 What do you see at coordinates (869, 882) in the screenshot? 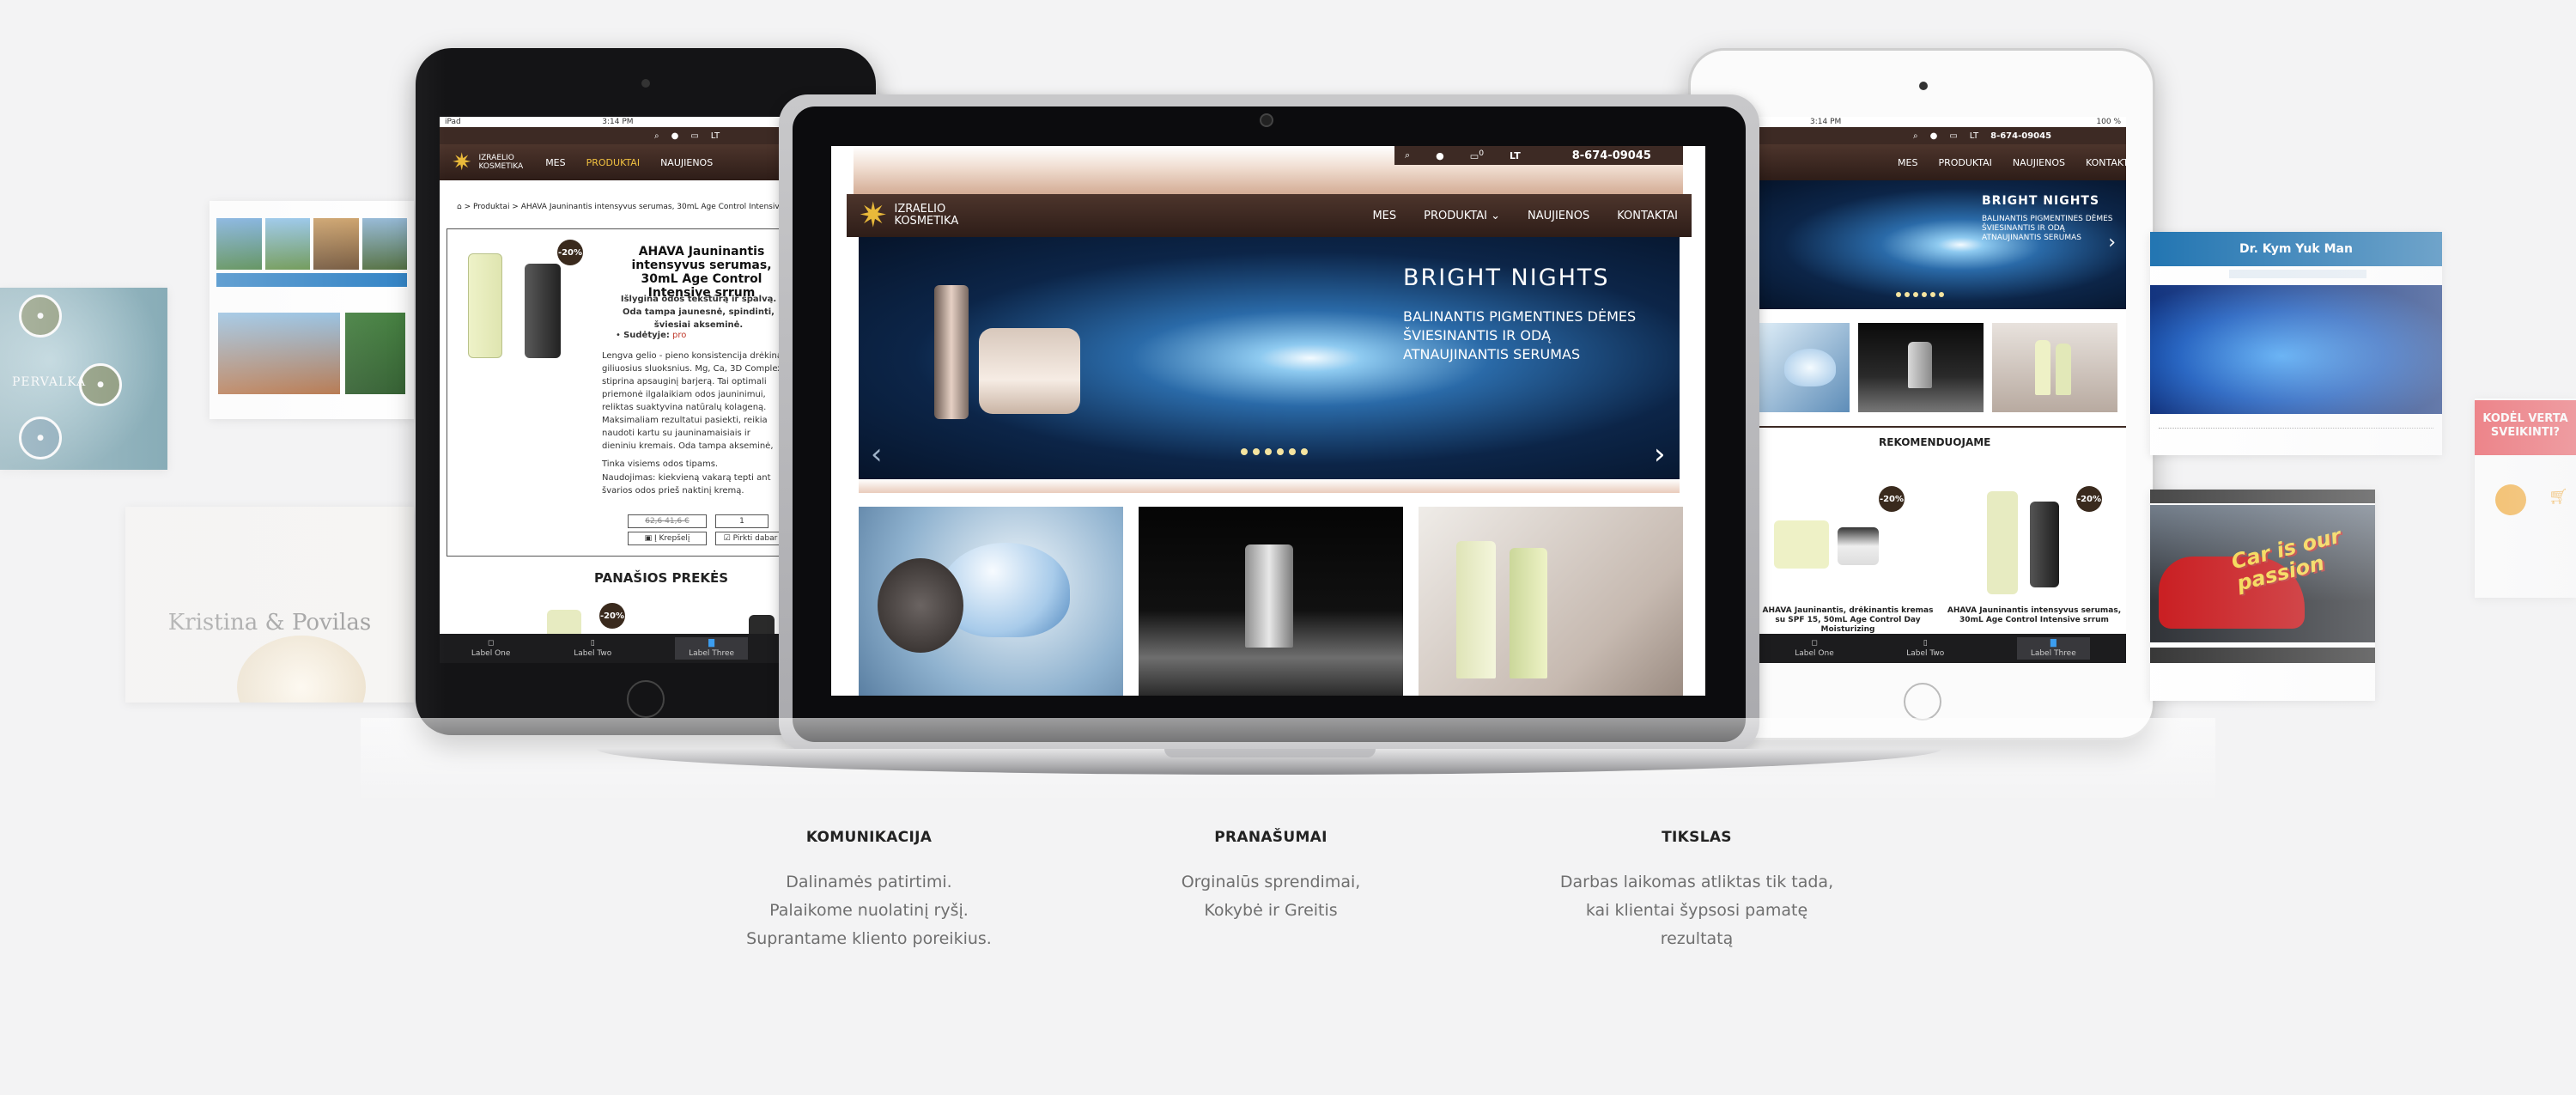
I see `feature-line: Dalinamės patirtimi.` at bounding box center [869, 882].